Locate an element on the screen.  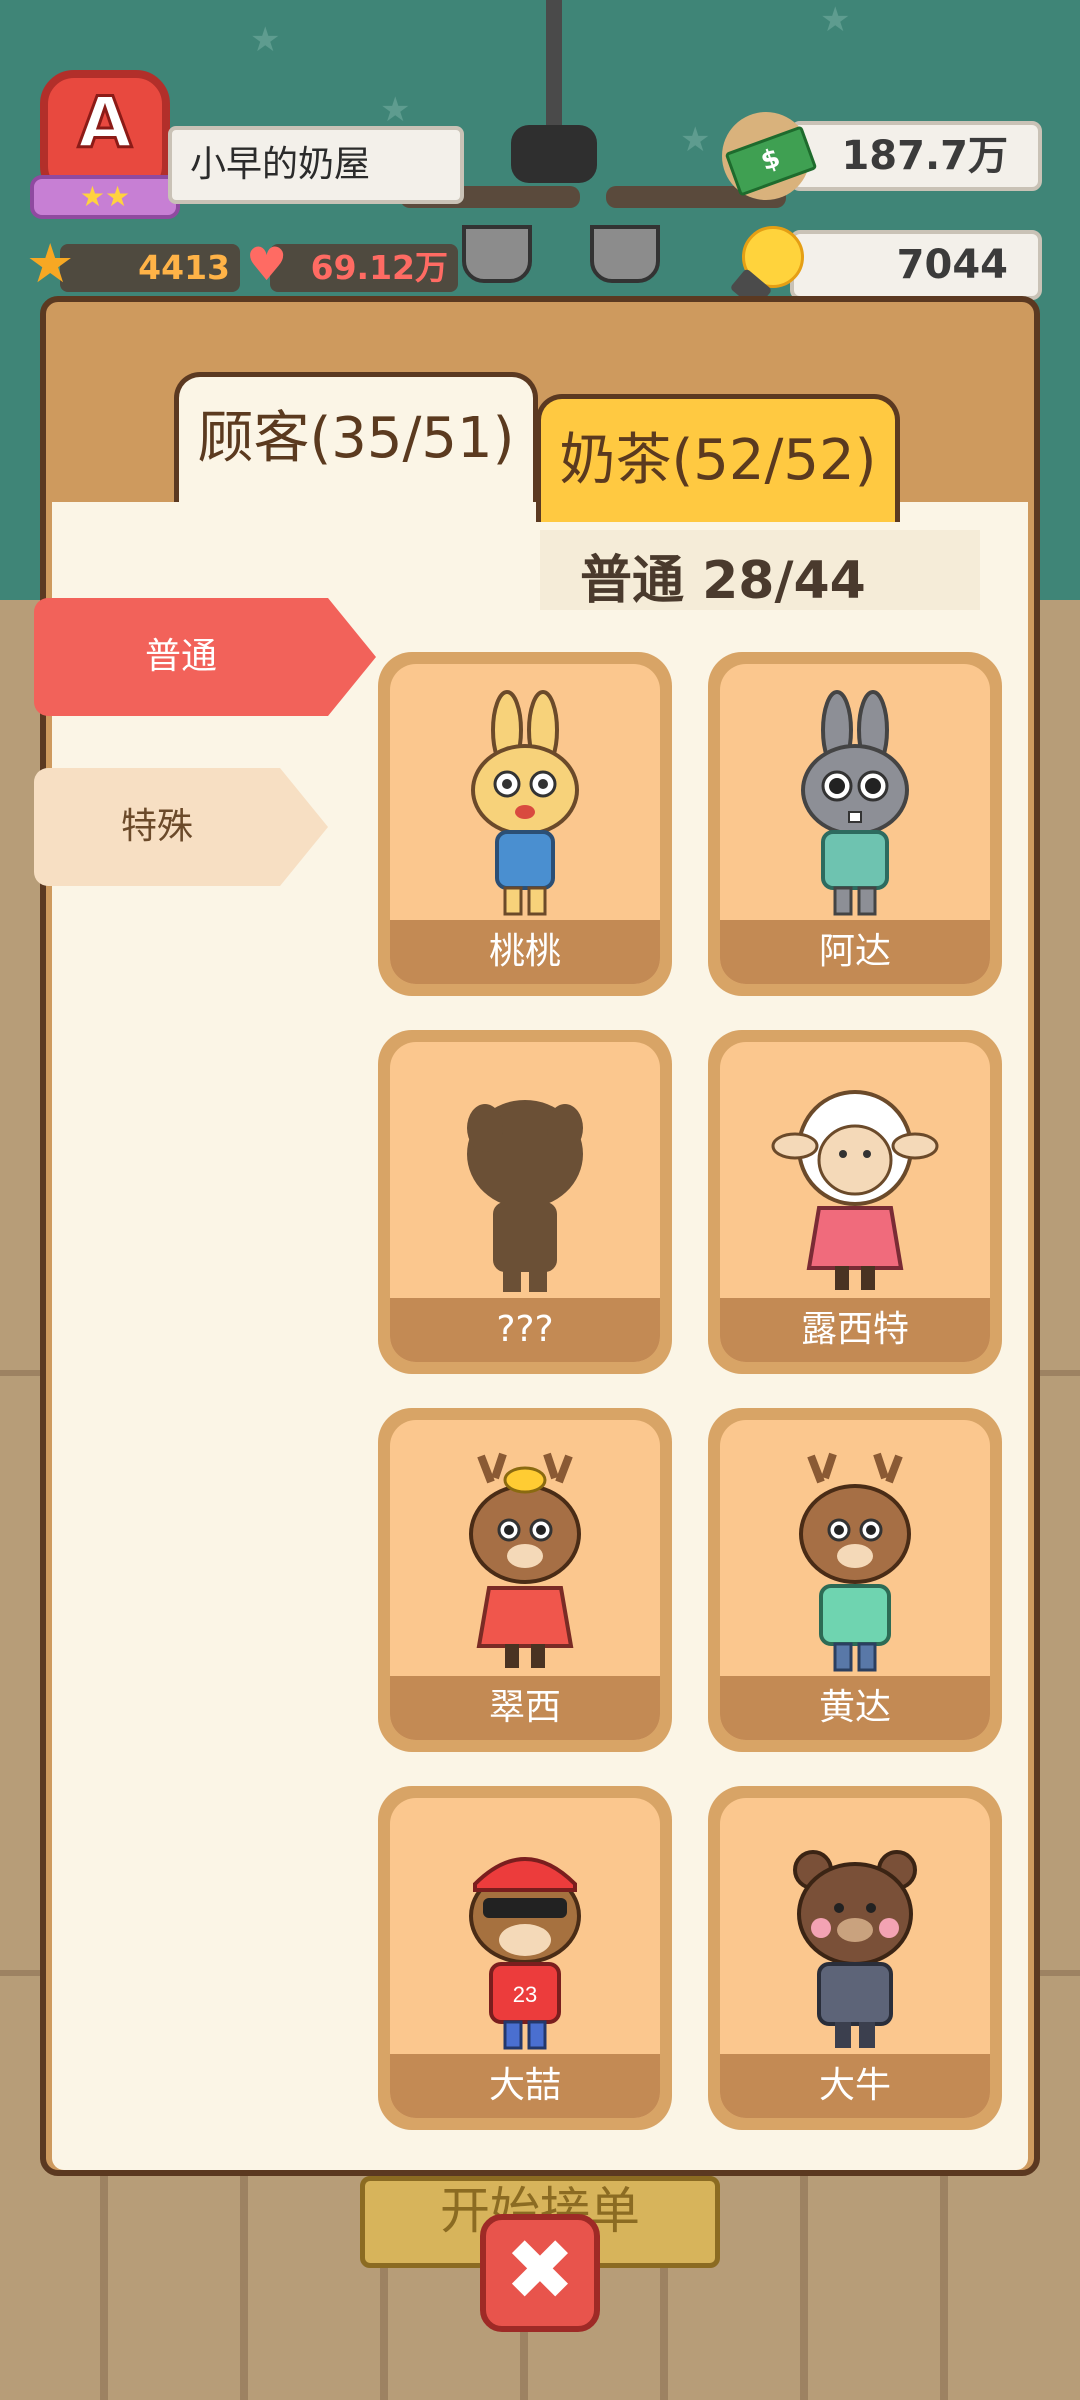
card-face: 阿达 is located at coordinates (855, 824).